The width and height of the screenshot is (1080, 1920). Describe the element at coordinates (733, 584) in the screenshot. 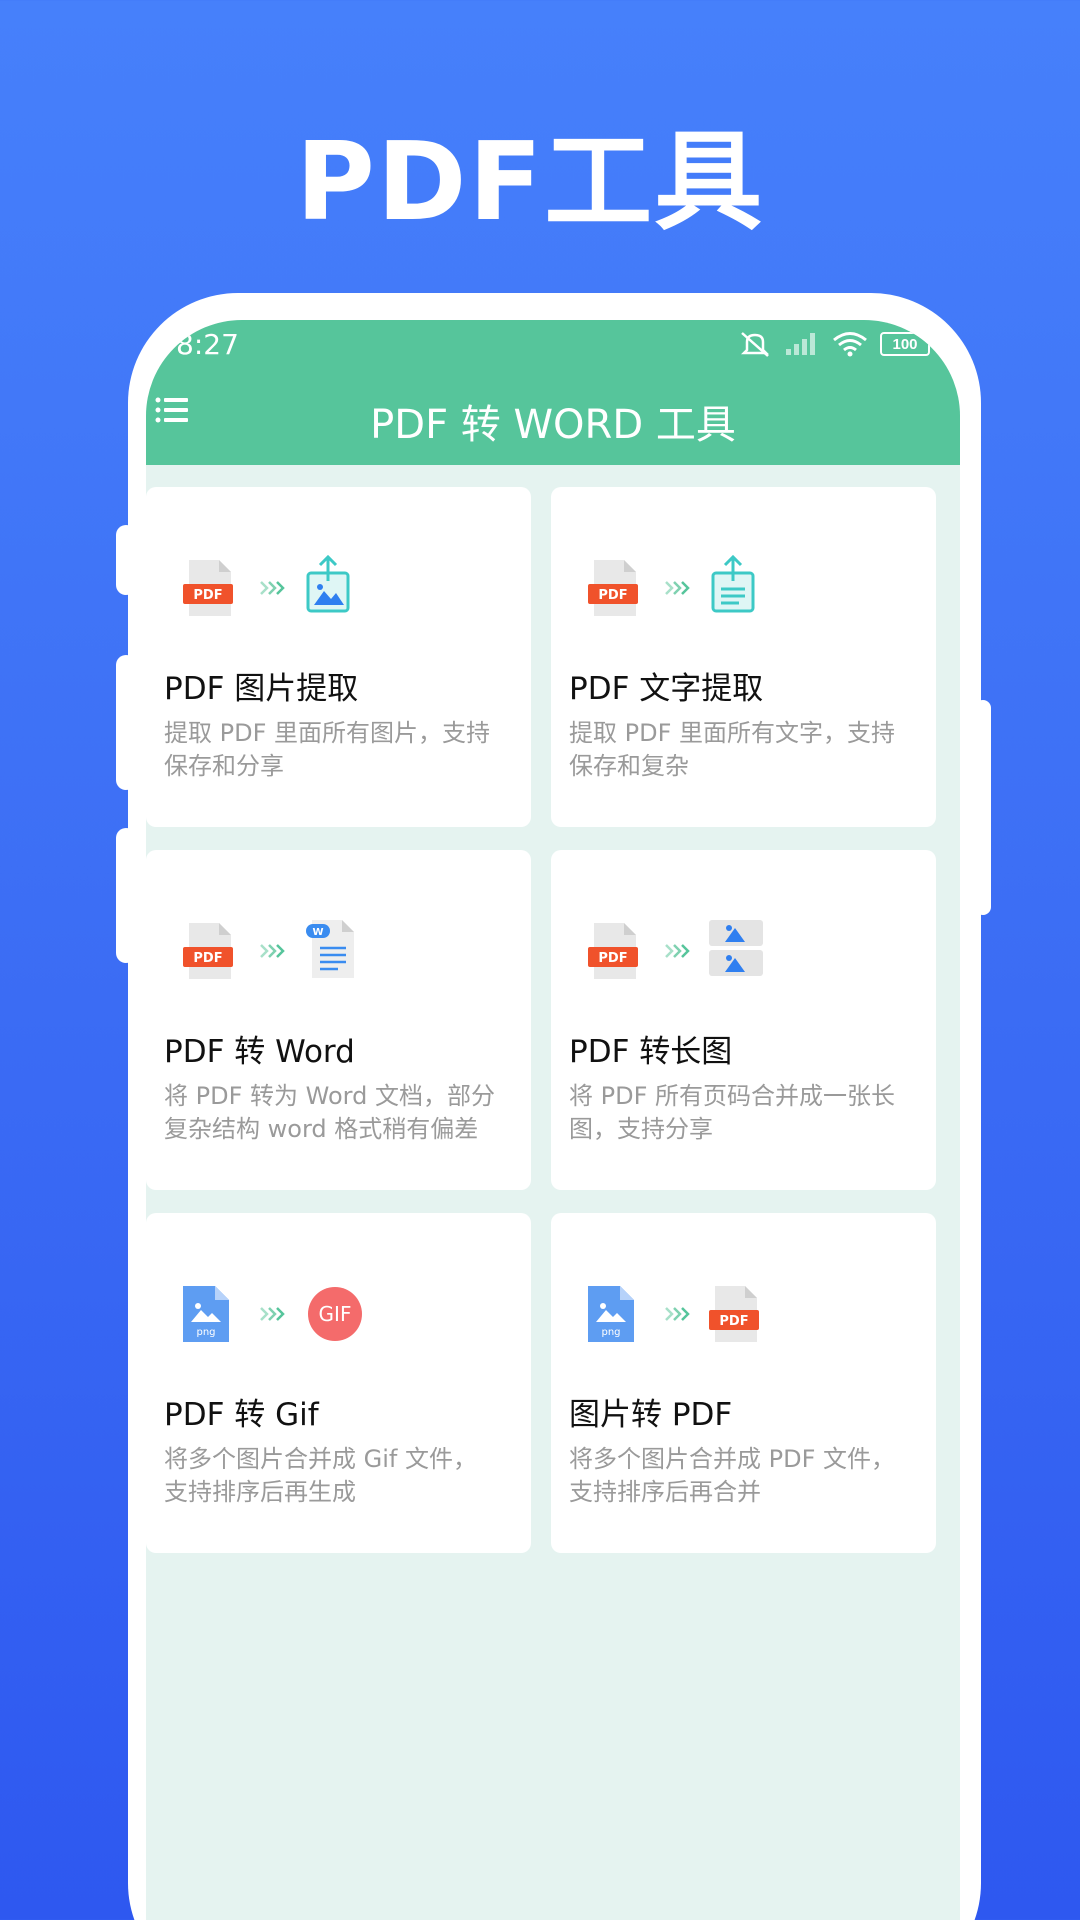

I see `text-export-icon` at that location.